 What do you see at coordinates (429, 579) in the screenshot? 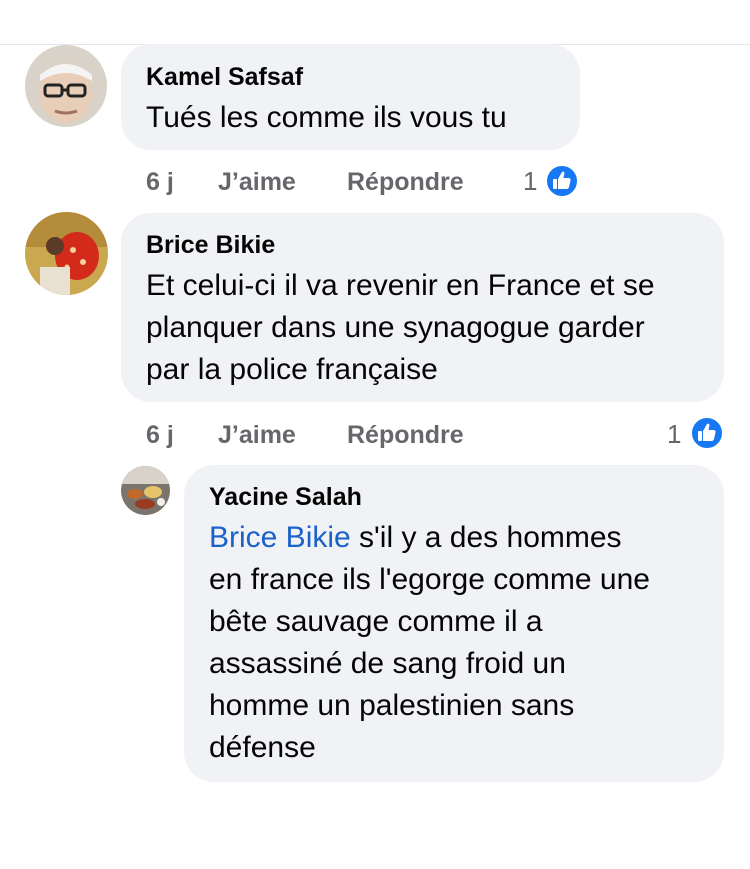
I see `reply-text-line: en france ils l'egorge comme une` at bounding box center [429, 579].